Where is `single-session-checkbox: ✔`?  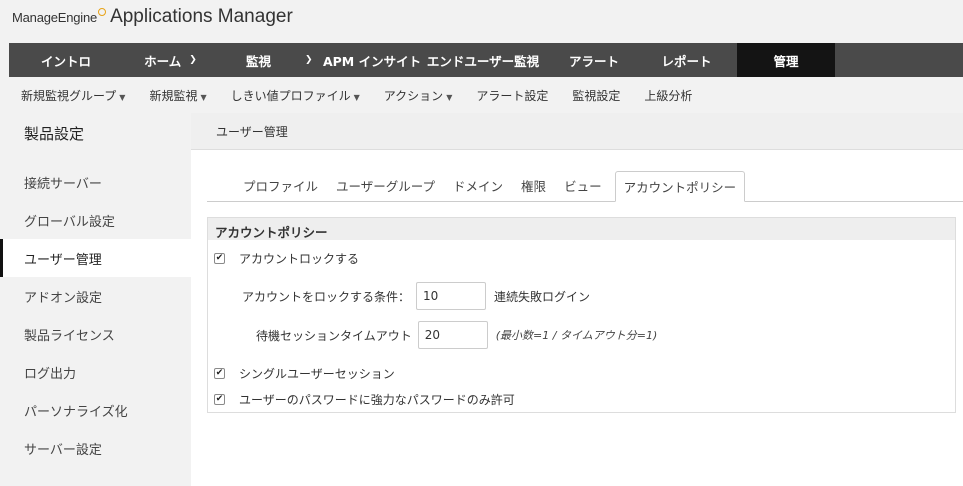
single-session-checkbox: ✔ is located at coordinates (219, 373).